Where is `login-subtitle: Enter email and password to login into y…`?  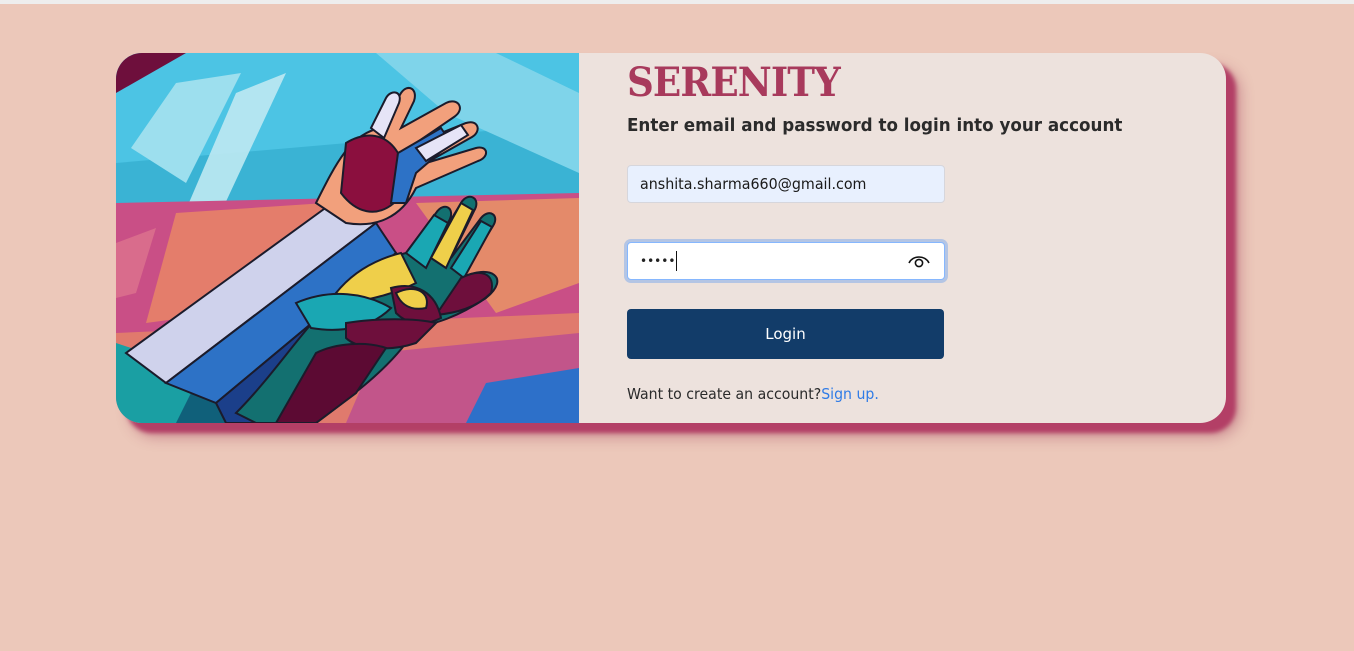 login-subtitle: Enter email and password to login into y… is located at coordinates (875, 125).